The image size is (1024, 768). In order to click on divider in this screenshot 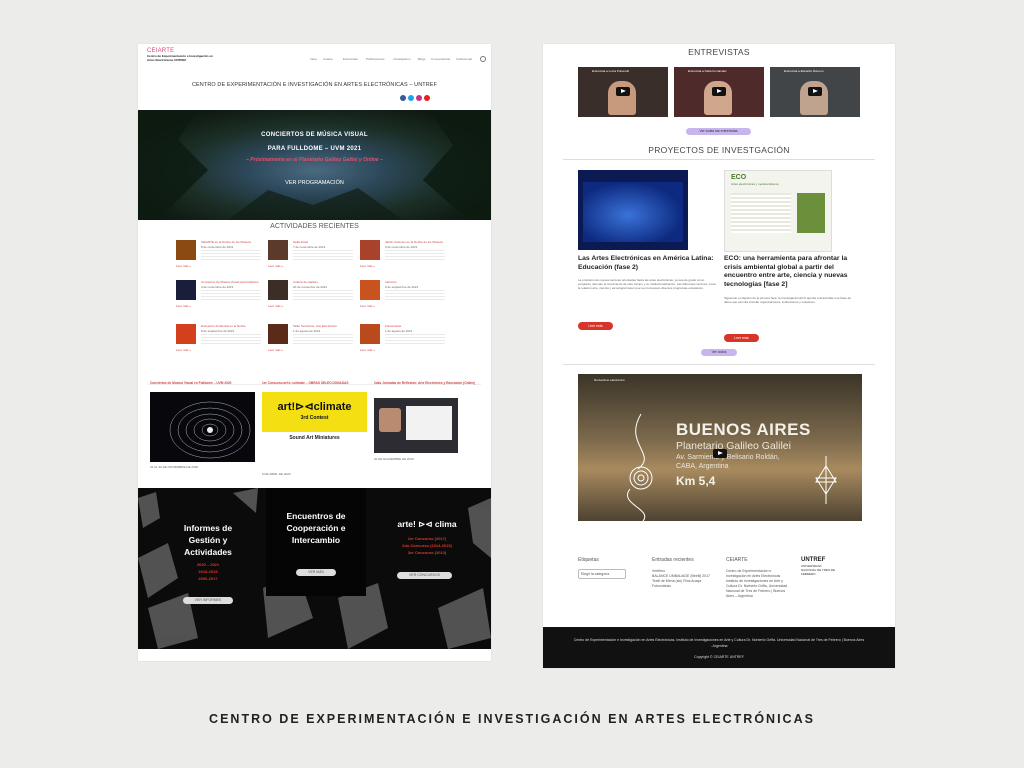, I will do `click(719, 364)`.